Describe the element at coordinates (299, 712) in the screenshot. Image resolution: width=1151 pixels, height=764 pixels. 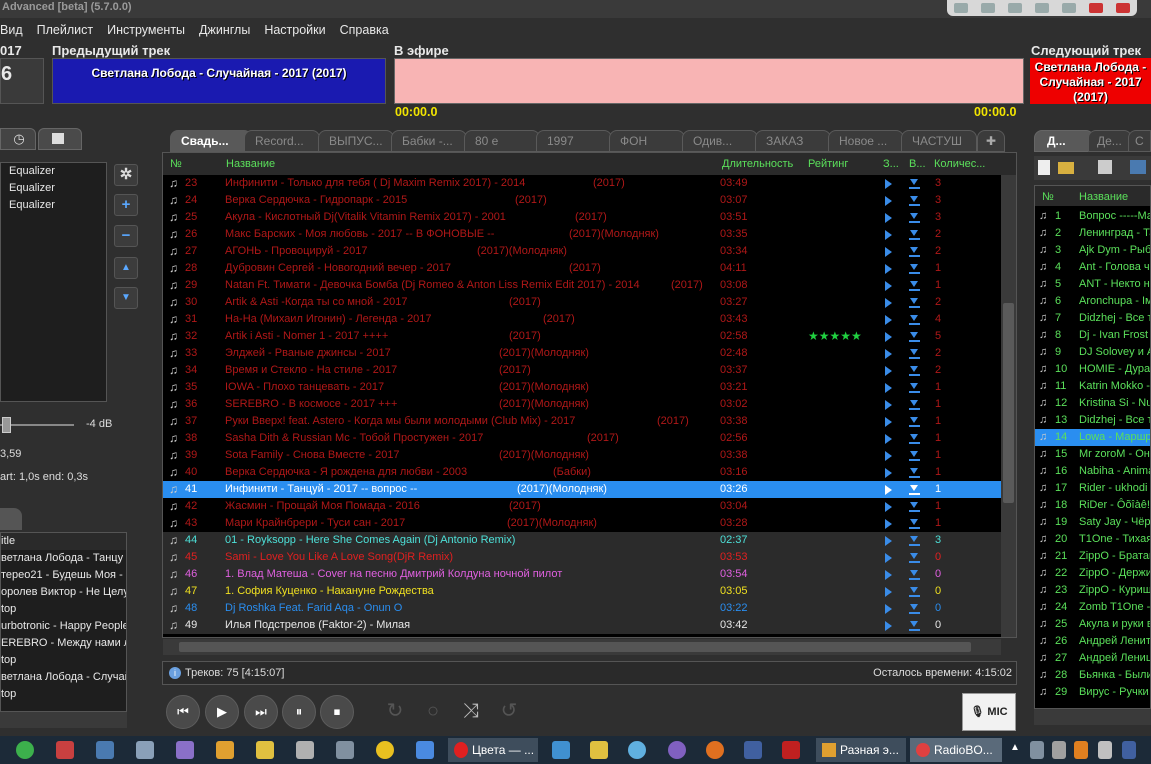
I see `pause-button: ⏸` at that location.